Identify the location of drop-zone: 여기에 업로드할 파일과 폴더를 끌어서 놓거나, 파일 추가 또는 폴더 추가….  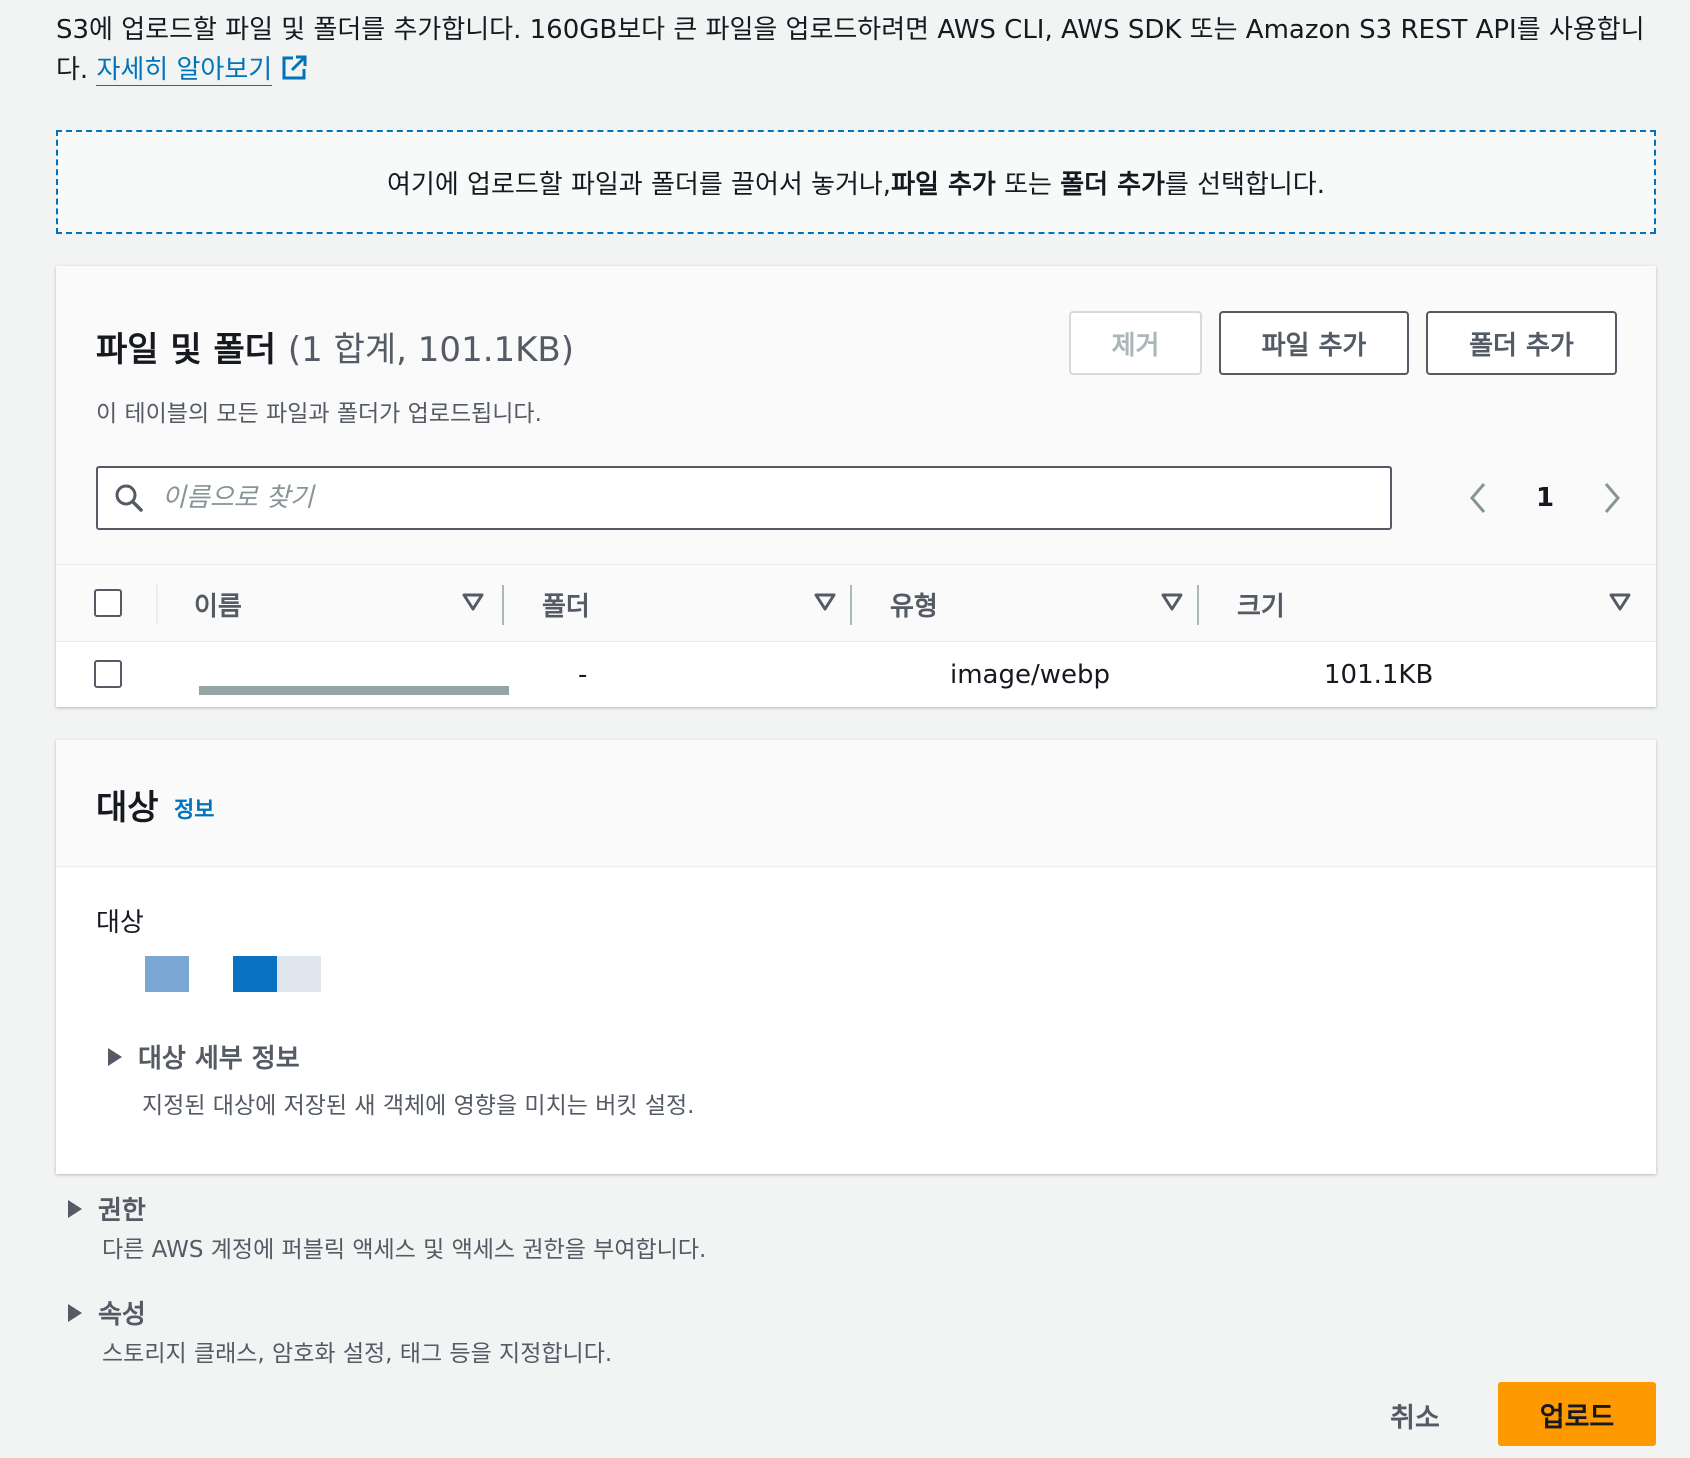
(856, 182).